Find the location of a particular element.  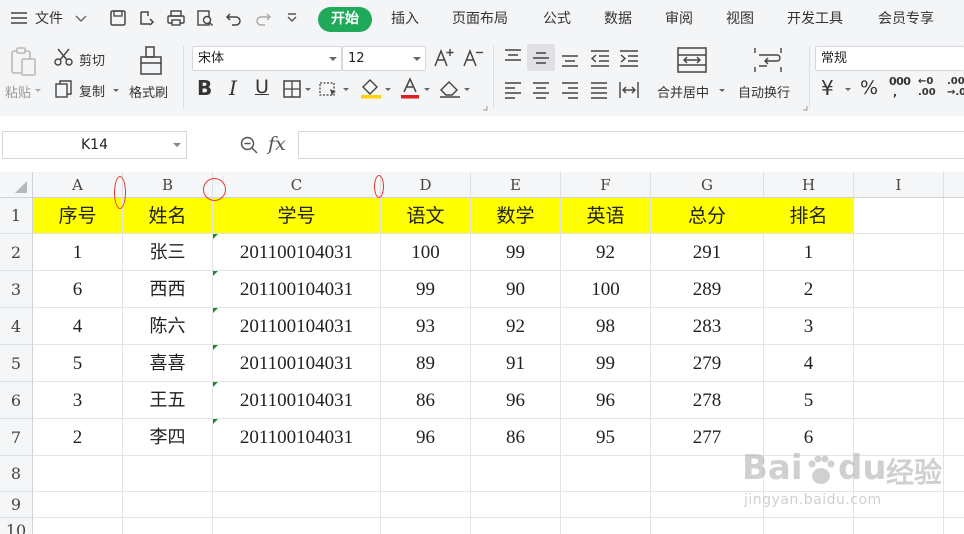

borders-icon is located at coordinates (292, 89).